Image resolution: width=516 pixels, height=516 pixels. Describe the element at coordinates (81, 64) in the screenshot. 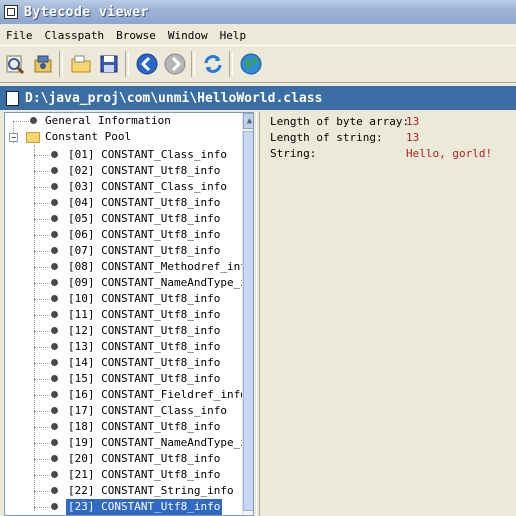

I see `open-folder-icon` at that location.